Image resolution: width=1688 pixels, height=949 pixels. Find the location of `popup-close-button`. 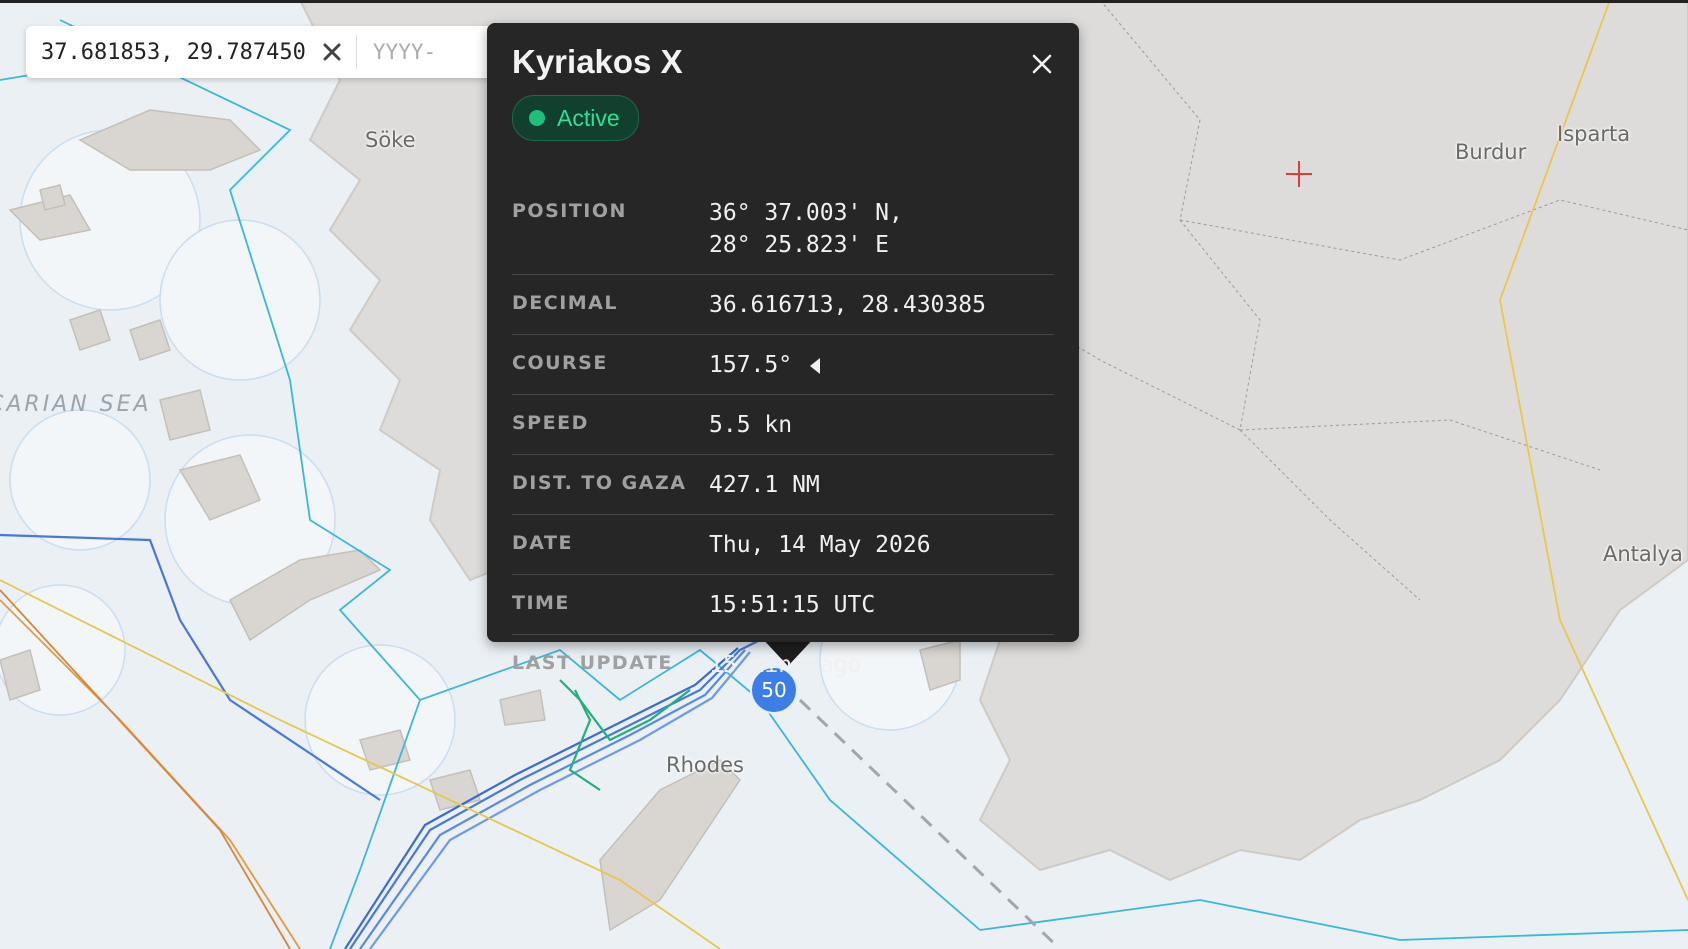

popup-close-button is located at coordinates (1042, 64).